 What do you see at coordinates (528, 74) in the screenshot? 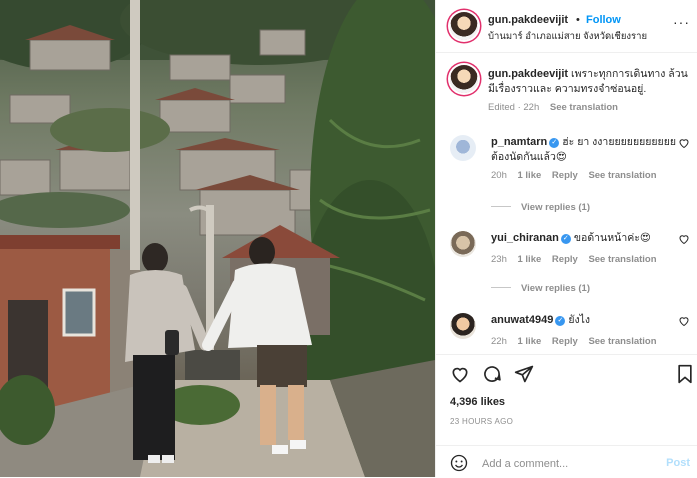
I see `caption-username: gun.pakdeevijit` at bounding box center [528, 74].